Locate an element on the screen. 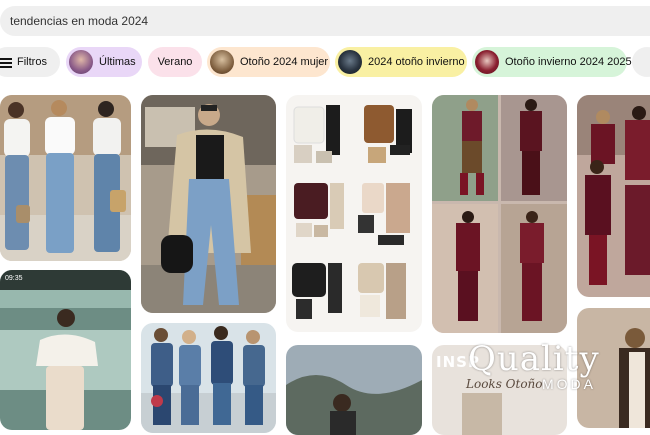 Image resolution: width=650 pixels, height=435 pixels. pin-street-portrait is located at coordinates (354, 390).